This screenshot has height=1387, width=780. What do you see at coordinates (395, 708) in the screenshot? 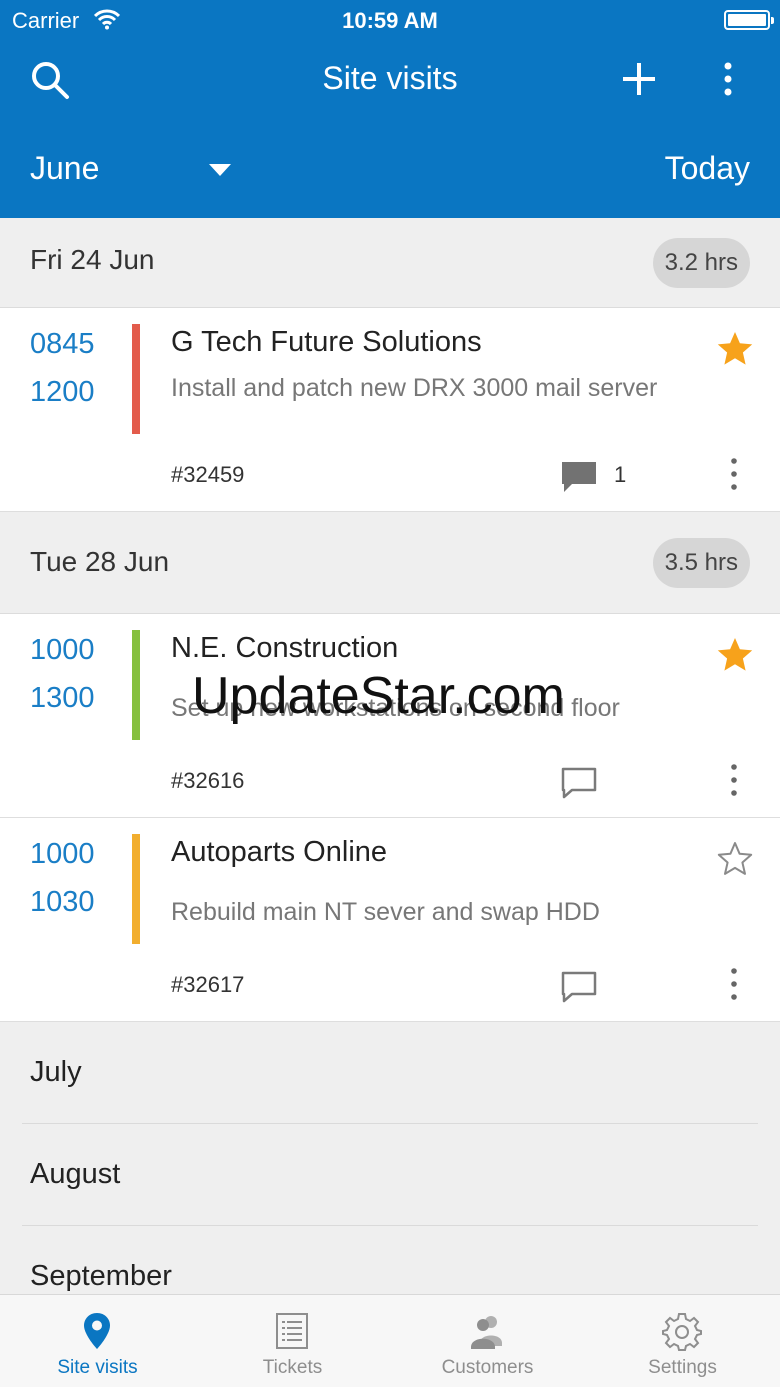
I see `visit-description: Set up new workstations on second floor` at bounding box center [395, 708].